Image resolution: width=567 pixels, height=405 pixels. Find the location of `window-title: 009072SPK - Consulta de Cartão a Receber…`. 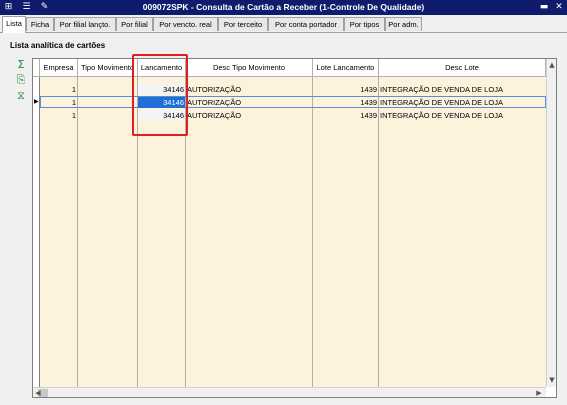

window-title: 009072SPK - Consulta de Cartão a Receber… is located at coordinates (283, 7).